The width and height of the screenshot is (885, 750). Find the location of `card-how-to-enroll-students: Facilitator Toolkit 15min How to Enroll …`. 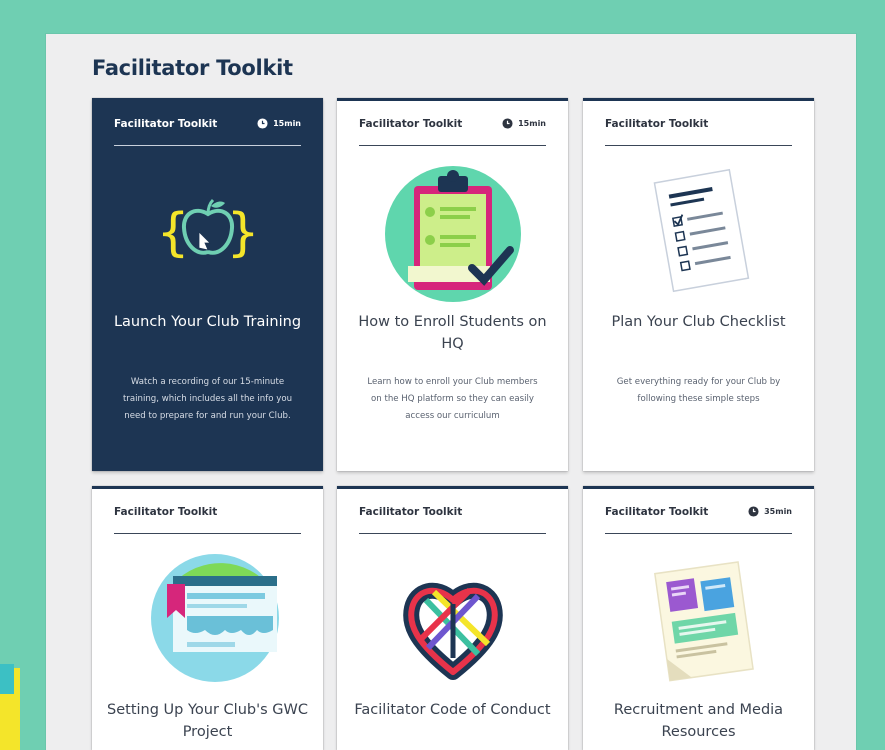

card-how-to-enroll-students: Facilitator Toolkit 15min How to Enroll … is located at coordinates (452, 284).